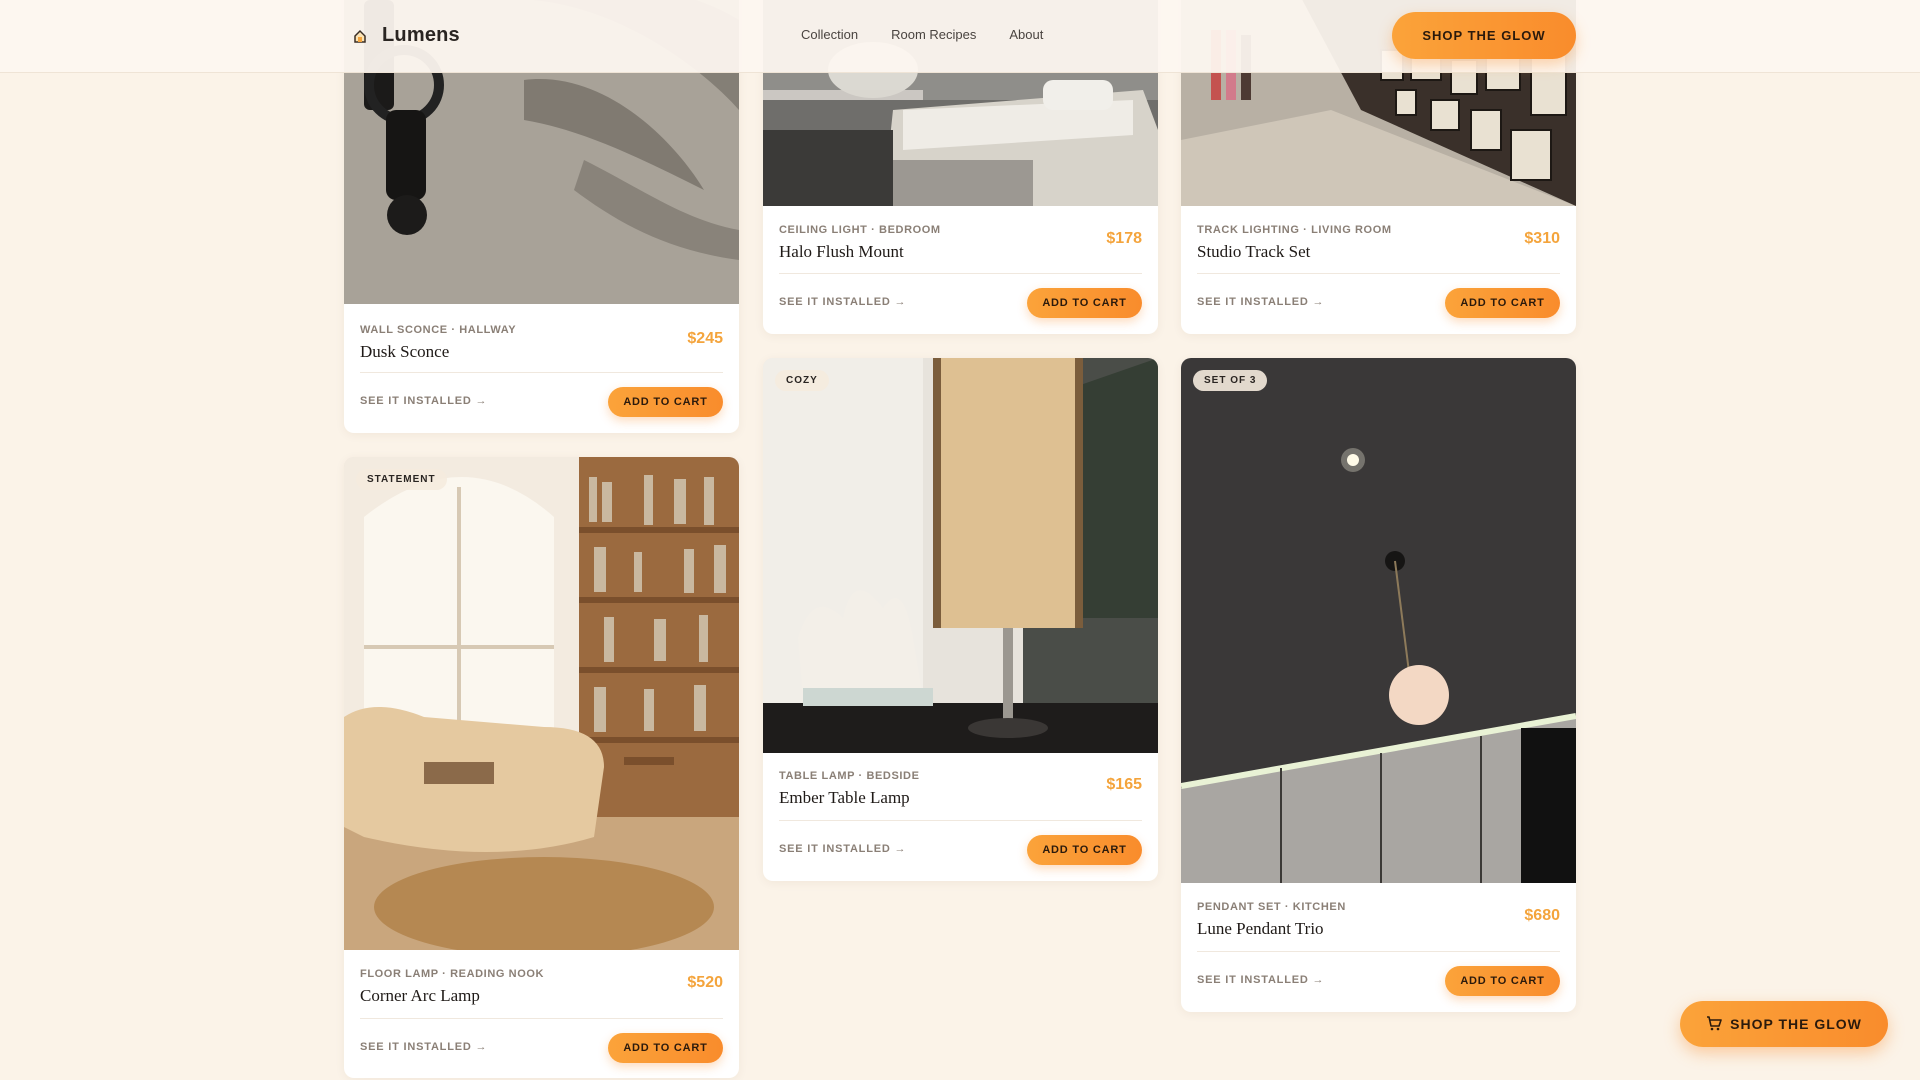 Image resolution: width=1920 pixels, height=1080 pixels. I want to click on product-meta: PENDANT SET · KITCHEN, so click(1271, 907).